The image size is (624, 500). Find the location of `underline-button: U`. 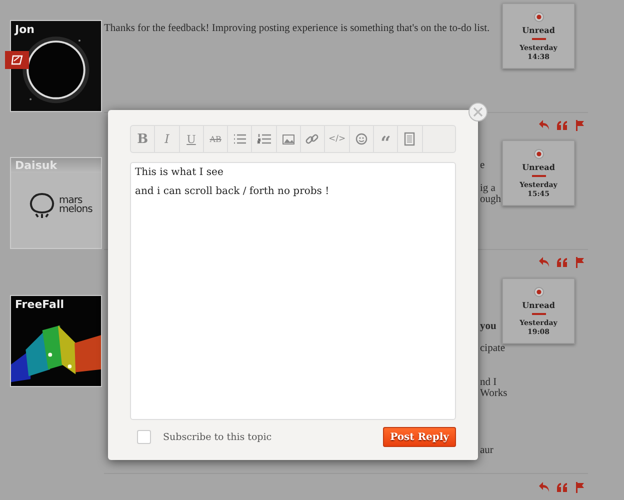

underline-button: U is located at coordinates (192, 139).